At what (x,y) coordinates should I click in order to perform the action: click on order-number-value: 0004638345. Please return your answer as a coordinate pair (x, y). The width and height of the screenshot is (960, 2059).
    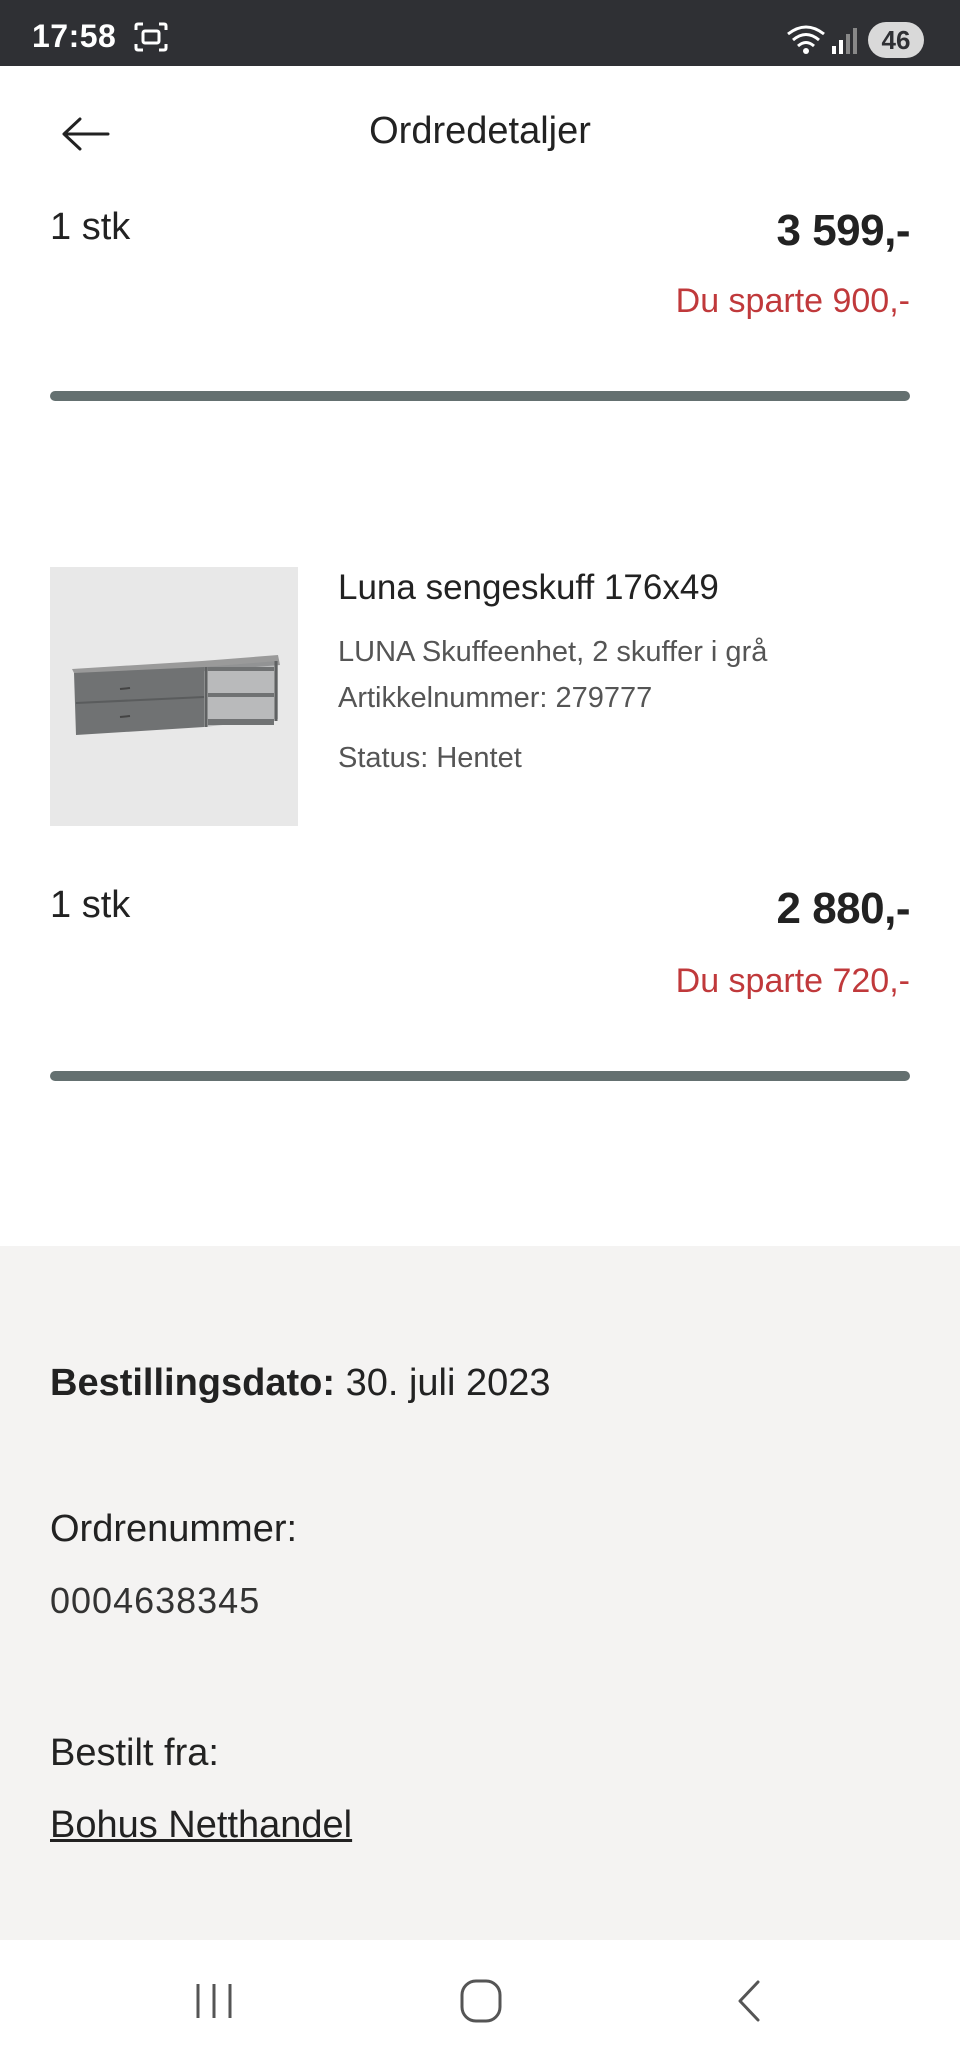
    Looking at the image, I should click on (155, 1600).